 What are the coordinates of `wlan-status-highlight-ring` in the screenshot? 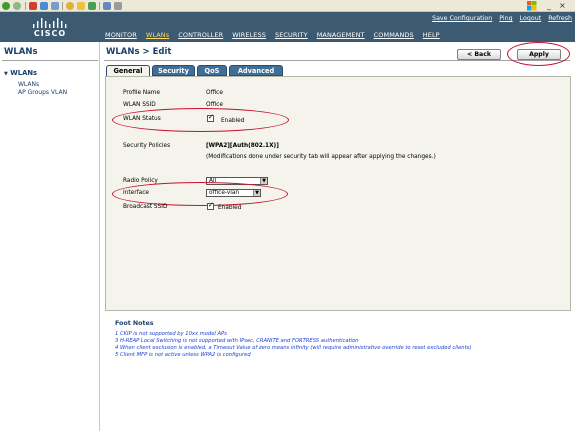 It's located at (200, 120).